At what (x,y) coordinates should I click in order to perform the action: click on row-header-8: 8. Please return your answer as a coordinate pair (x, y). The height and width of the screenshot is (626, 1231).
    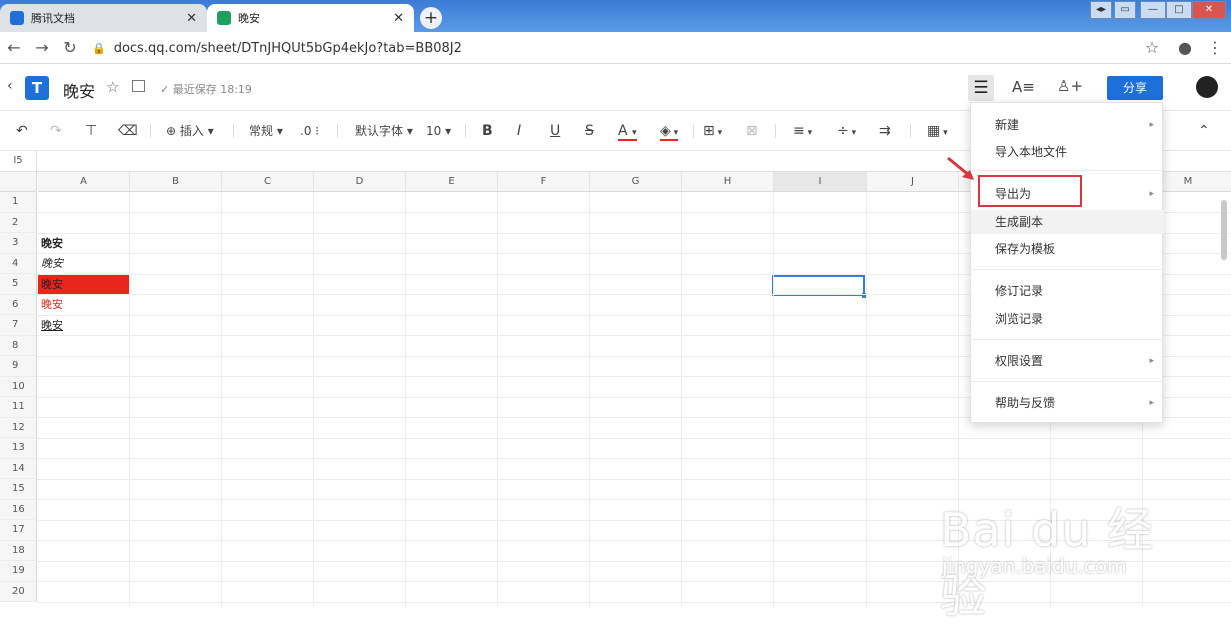
    Looking at the image, I should click on (18, 345).